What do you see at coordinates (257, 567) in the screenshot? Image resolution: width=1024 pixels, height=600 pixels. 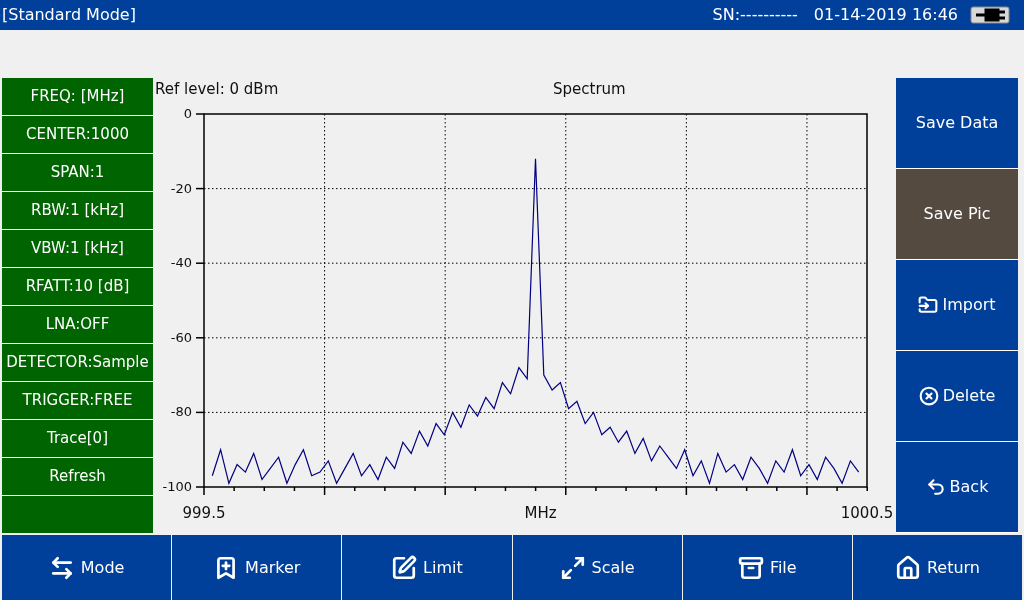 I see `toolbar-button: Marker` at bounding box center [257, 567].